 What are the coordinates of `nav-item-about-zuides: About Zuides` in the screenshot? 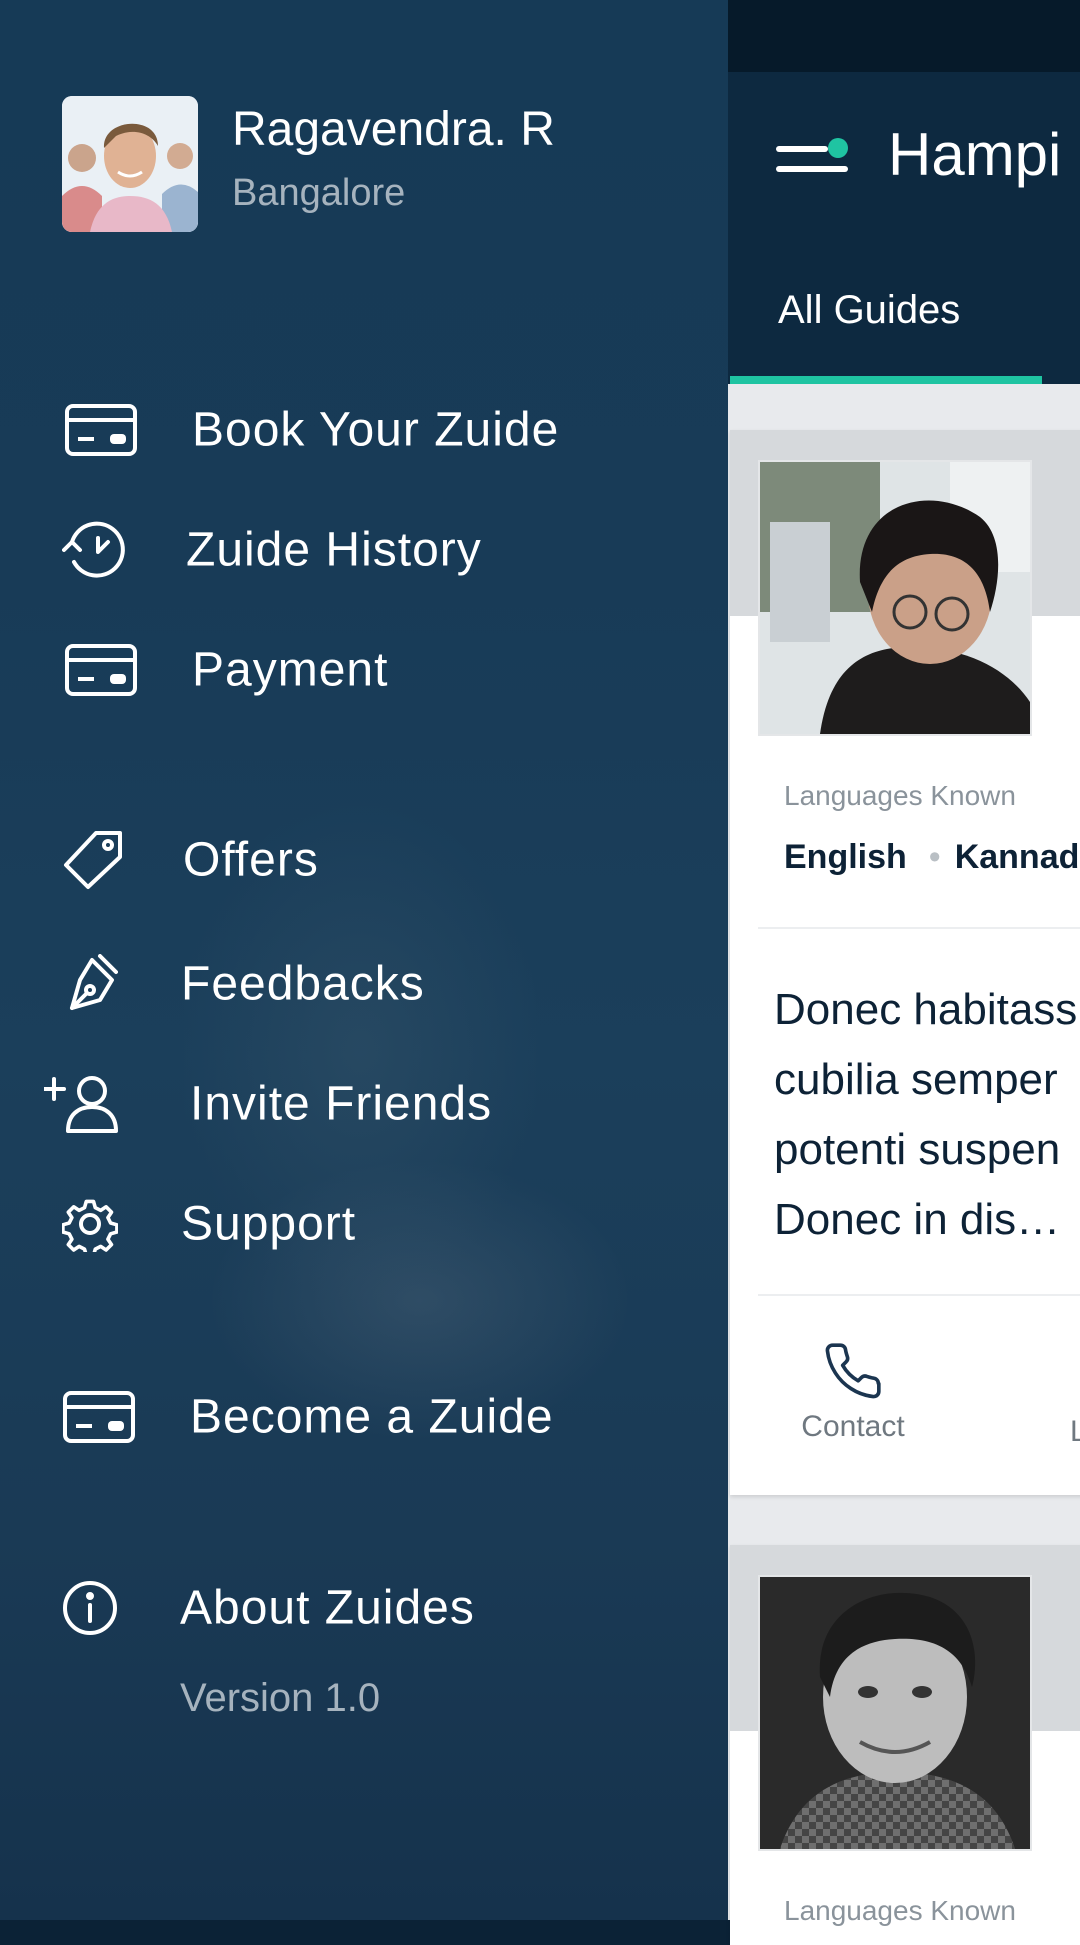 It's located at (364, 1608).